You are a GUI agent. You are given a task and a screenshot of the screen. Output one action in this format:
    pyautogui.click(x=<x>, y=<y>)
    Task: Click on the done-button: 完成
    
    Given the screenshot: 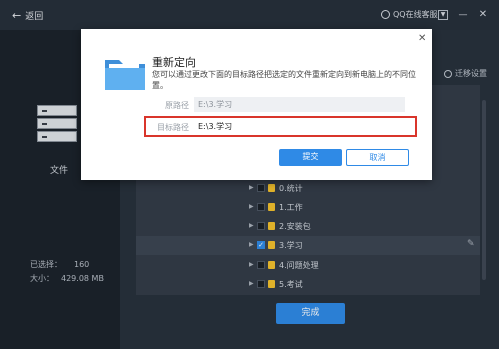 What is the action you would take?
    pyautogui.click(x=310, y=313)
    